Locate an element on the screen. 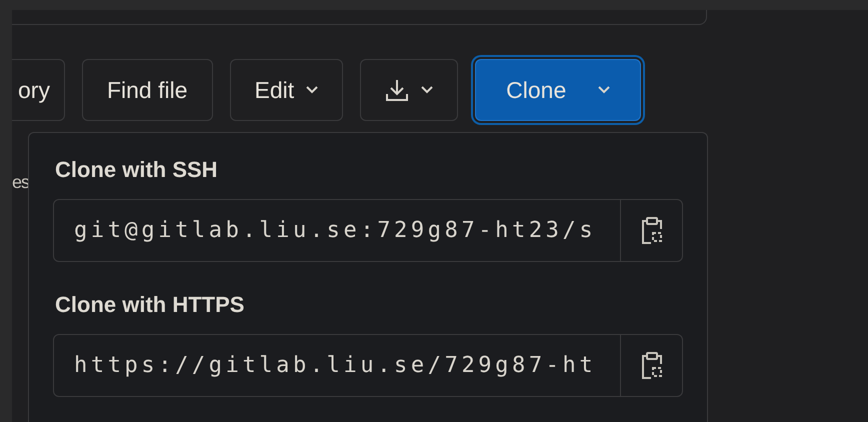  toolbar-button: ory is located at coordinates (38, 90).